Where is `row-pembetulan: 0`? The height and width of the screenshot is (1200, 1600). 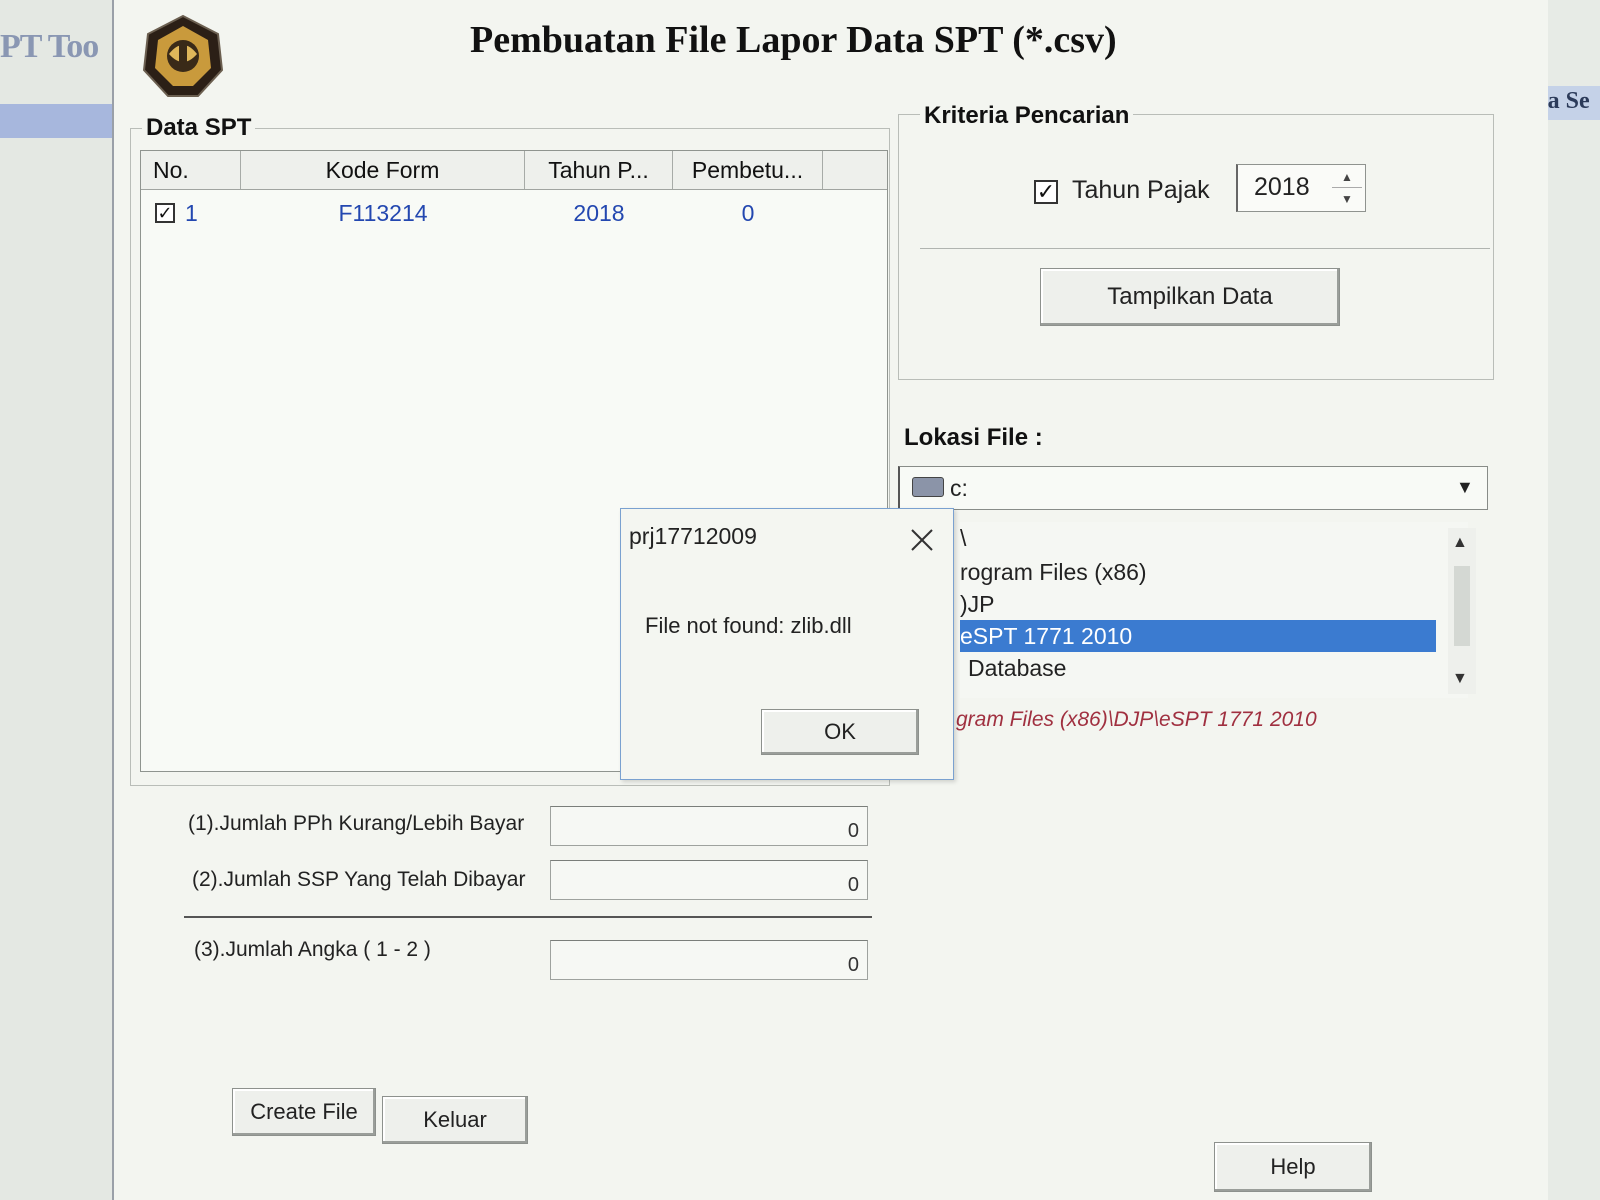
row-pembetulan: 0 is located at coordinates (748, 213).